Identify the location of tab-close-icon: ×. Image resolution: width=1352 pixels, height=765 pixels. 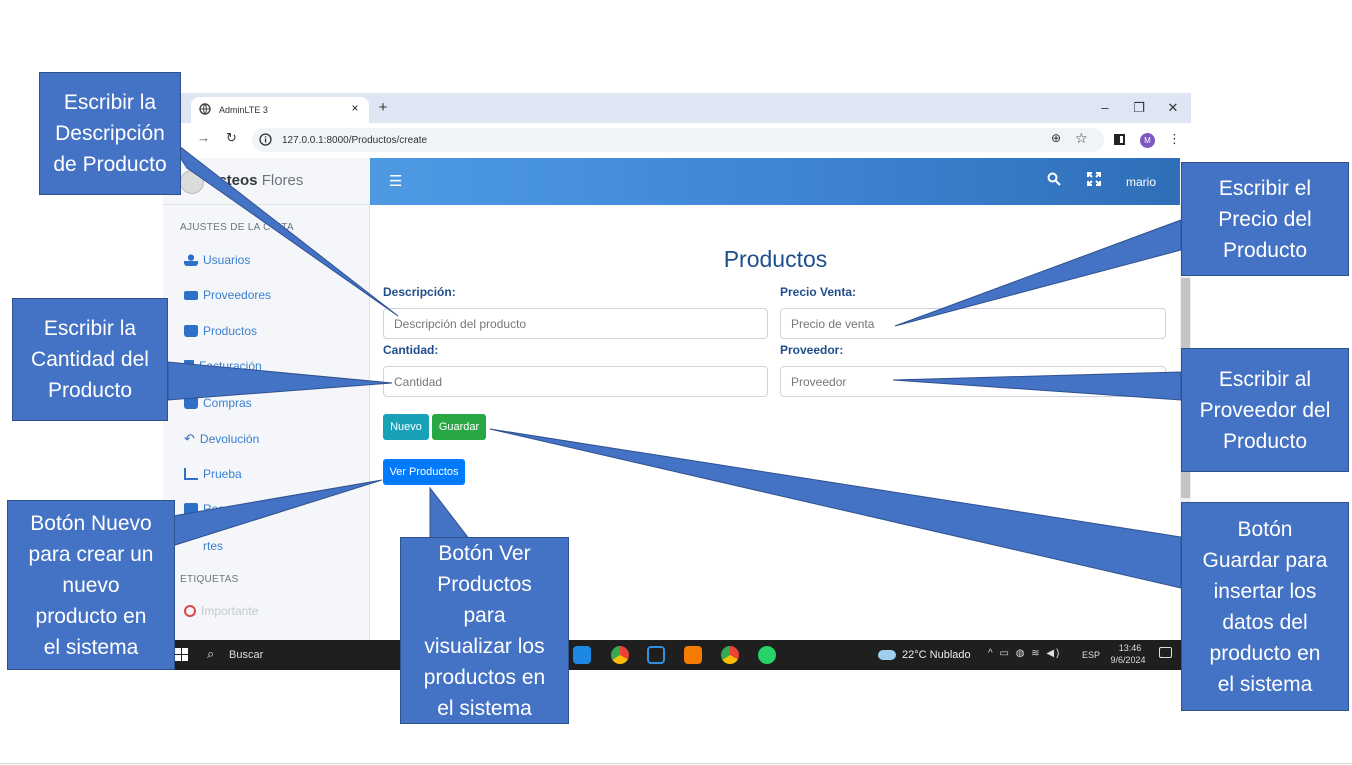
(355, 108).